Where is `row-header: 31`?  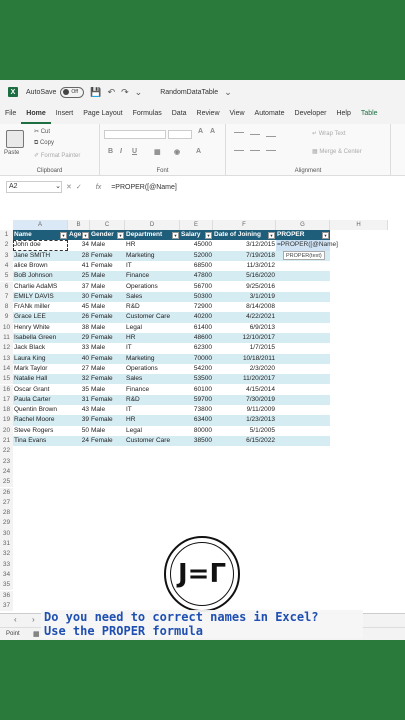
row-header: 31 is located at coordinates (6, 544).